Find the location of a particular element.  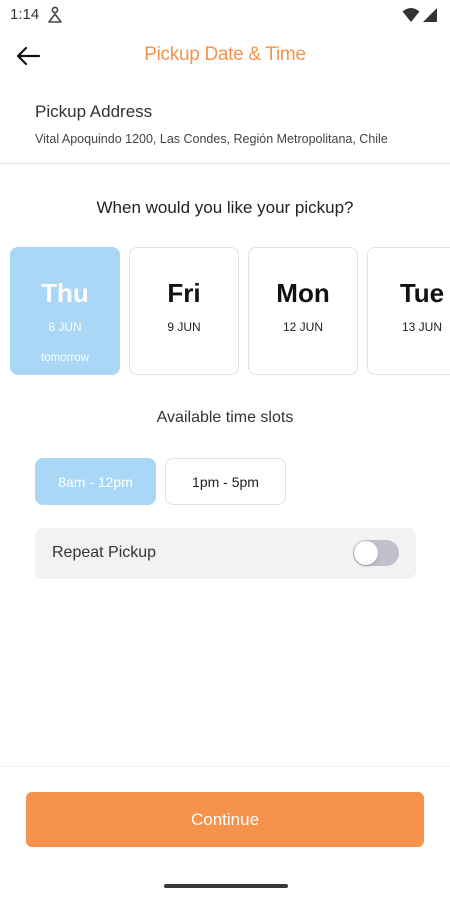

day-date: 9 JUN is located at coordinates (184, 327).